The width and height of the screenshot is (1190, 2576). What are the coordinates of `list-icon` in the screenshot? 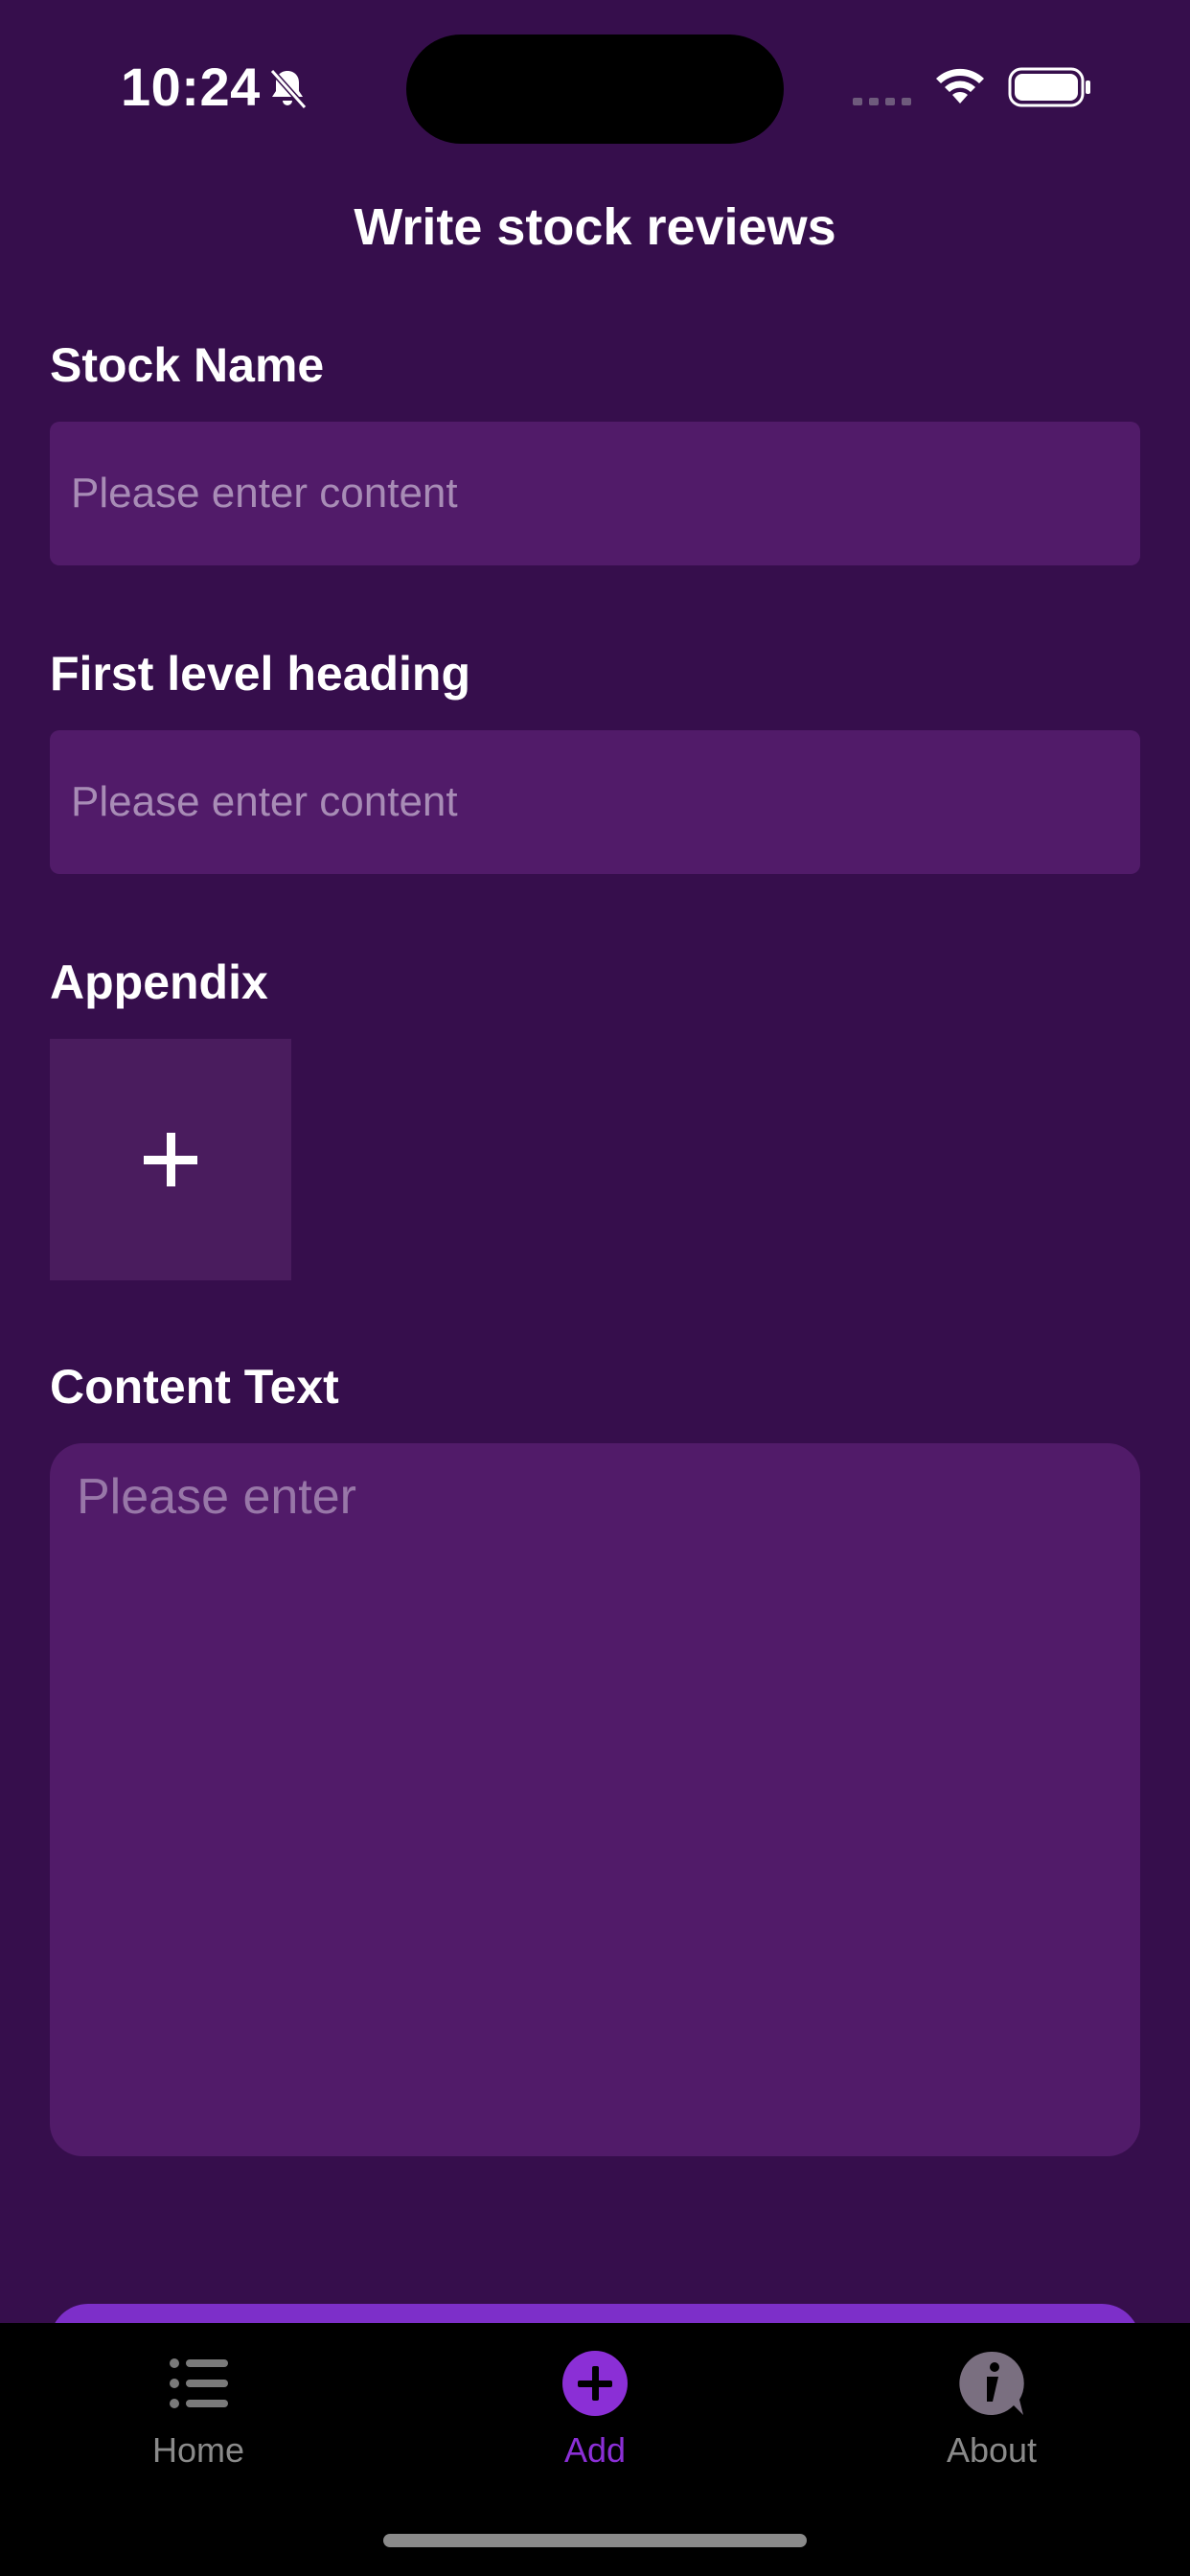 It's located at (199, 2383).